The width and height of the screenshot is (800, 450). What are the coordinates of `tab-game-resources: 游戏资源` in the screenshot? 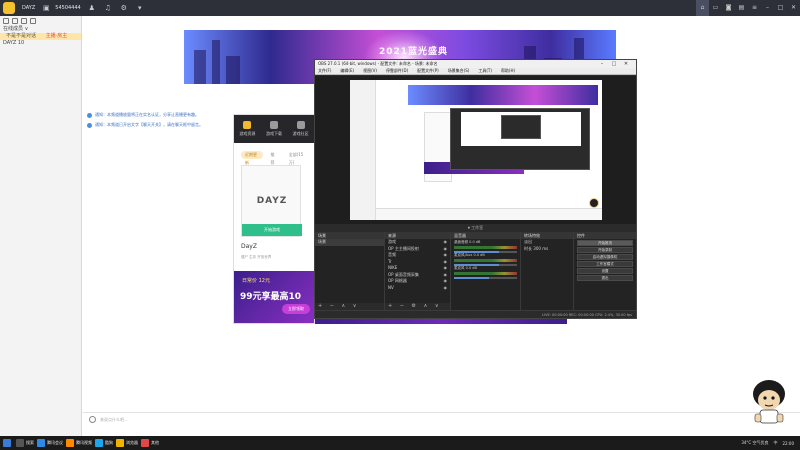 It's located at (247, 129).